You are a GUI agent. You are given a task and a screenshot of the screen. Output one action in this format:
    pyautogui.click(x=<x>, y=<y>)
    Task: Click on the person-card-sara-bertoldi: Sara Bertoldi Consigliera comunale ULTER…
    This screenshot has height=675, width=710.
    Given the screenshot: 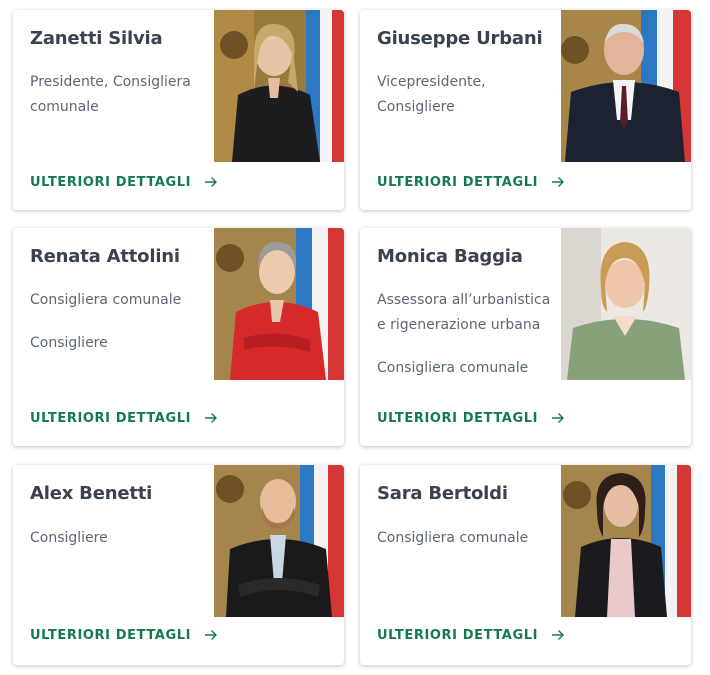 What is the action you would take?
    pyautogui.click(x=525, y=565)
    